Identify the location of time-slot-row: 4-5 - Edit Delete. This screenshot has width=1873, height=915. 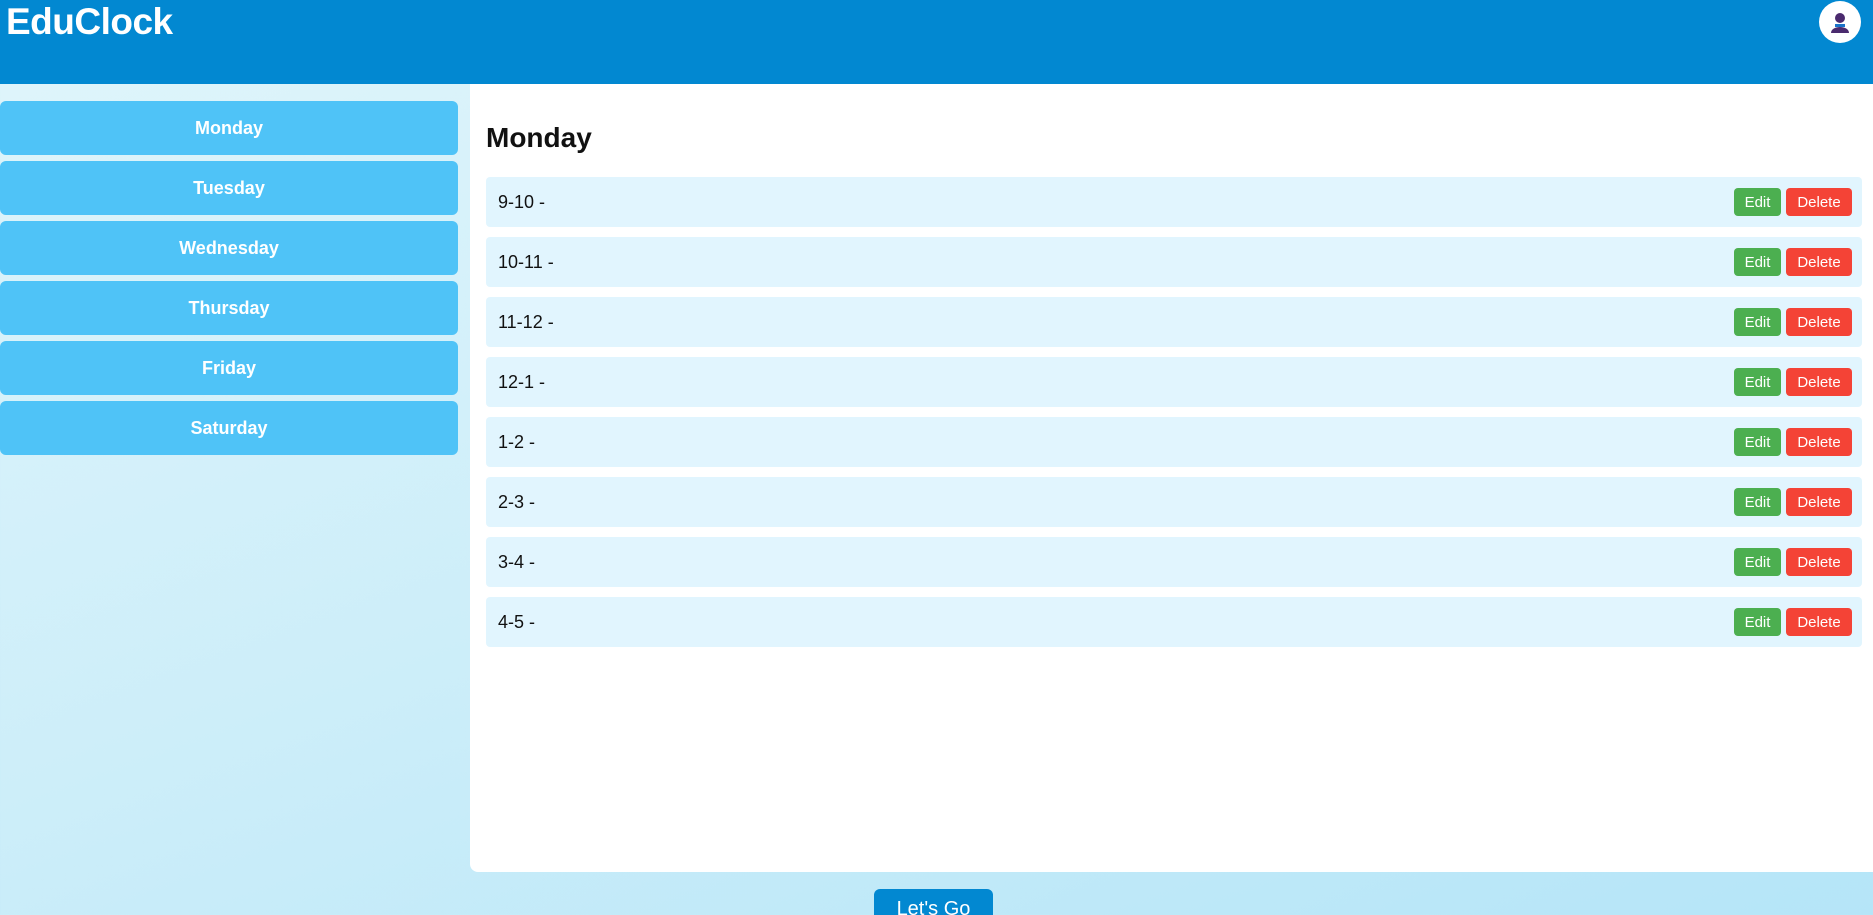
(1174, 622).